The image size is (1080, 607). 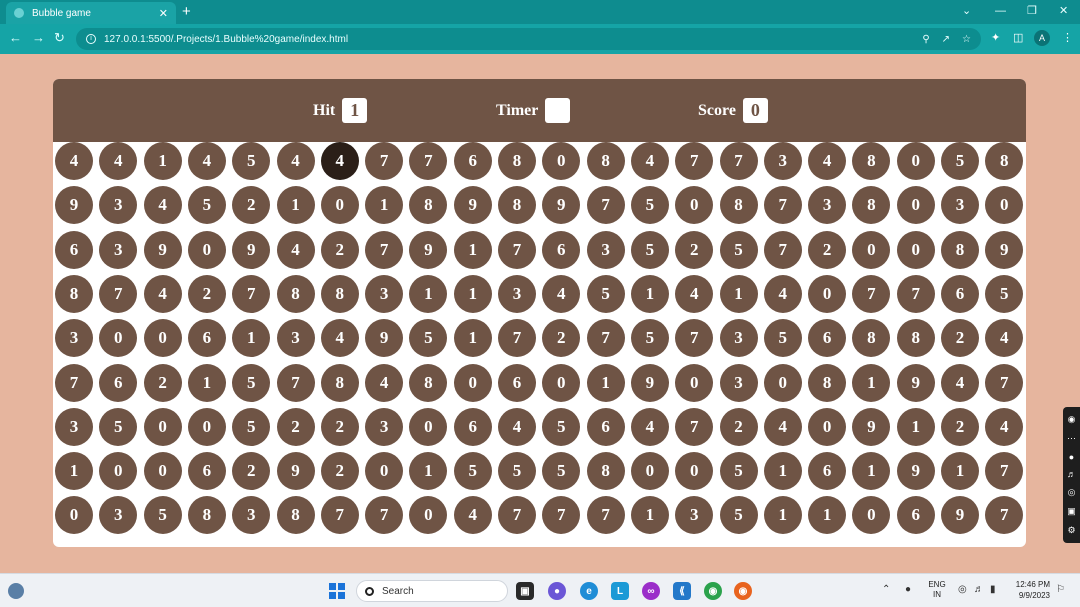 What do you see at coordinates (979, 589) in the screenshot?
I see `volume-icon: ♬` at bounding box center [979, 589].